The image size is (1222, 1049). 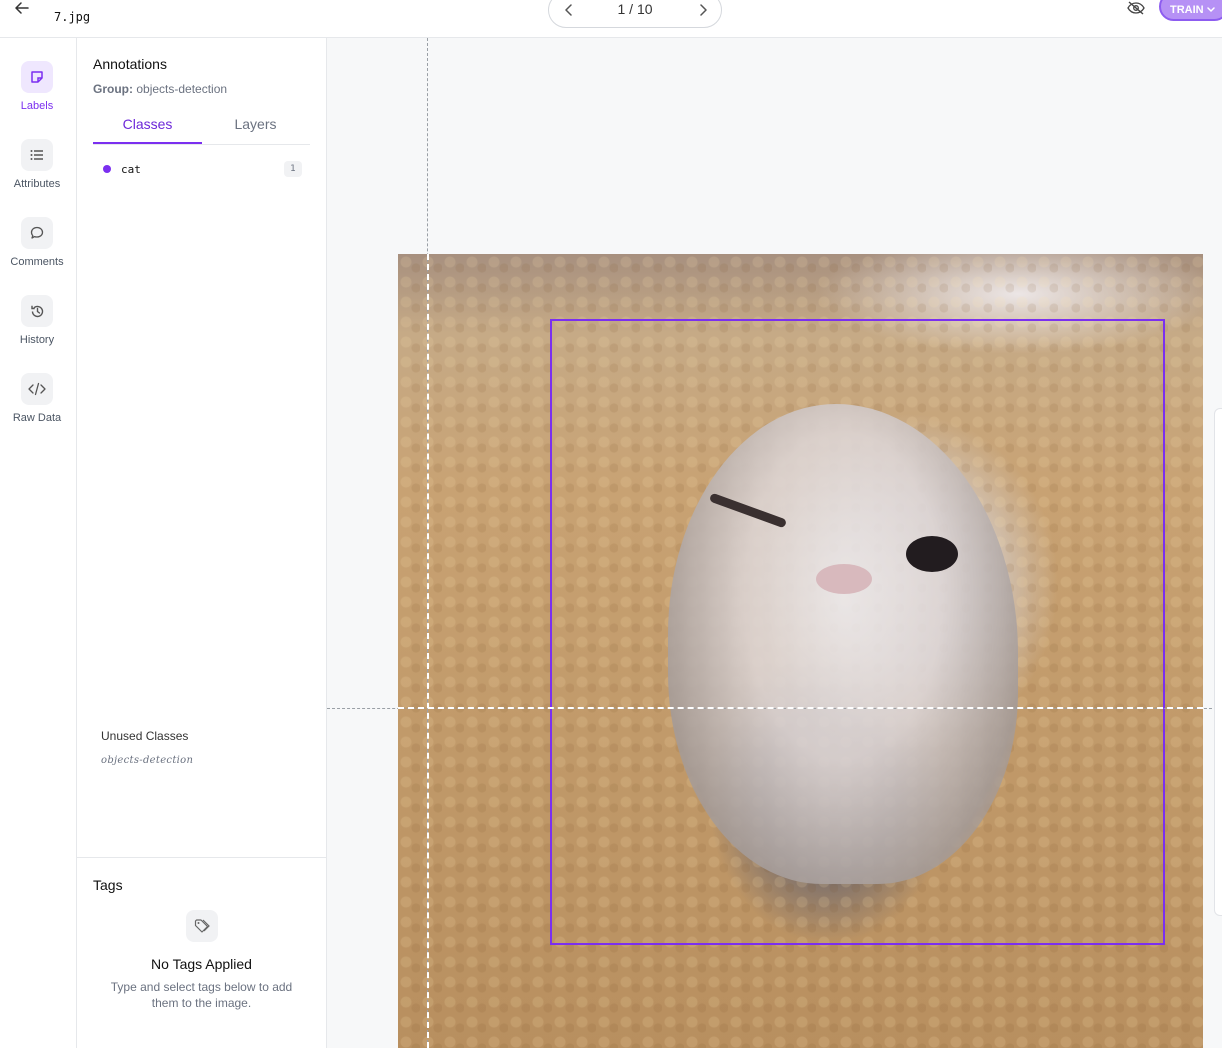 What do you see at coordinates (1218, 662) in the screenshot?
I see `right-panel-handle` at bounding box center [1218, 662].